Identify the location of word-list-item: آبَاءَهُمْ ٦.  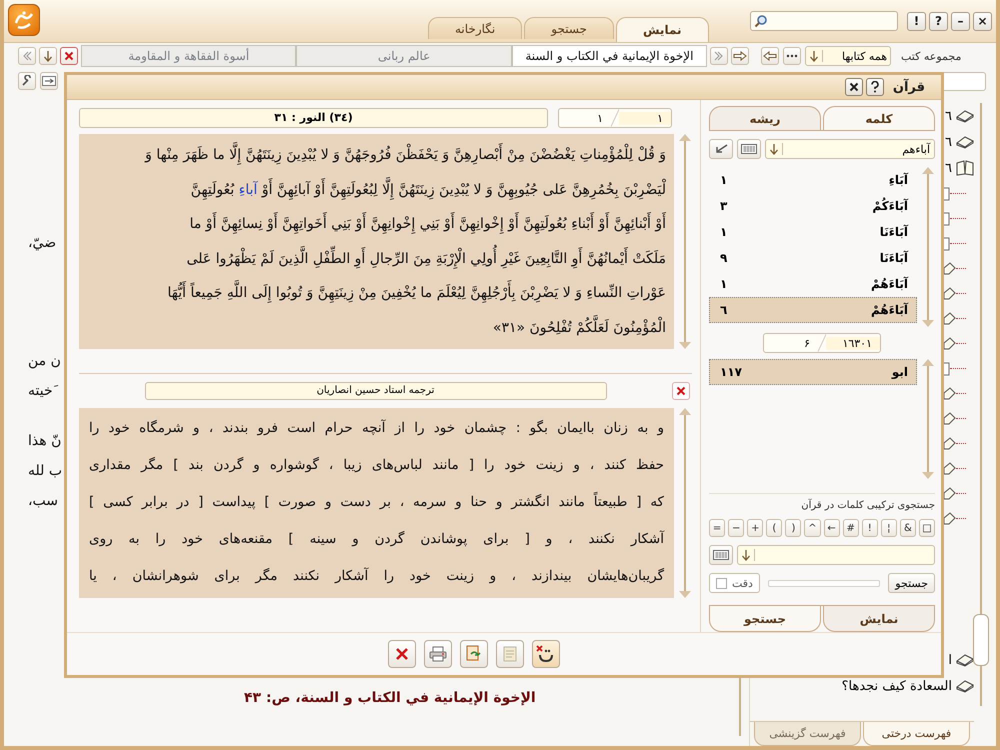
(813, 310).